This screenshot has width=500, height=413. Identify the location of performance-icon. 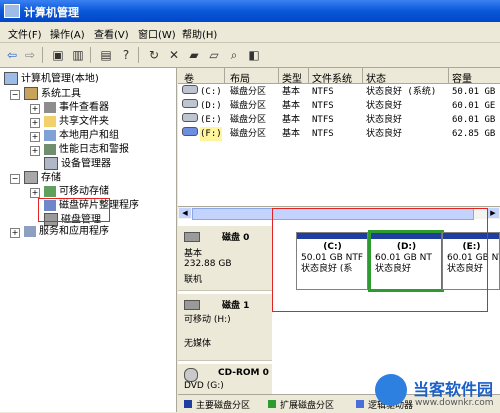
(50, 149).